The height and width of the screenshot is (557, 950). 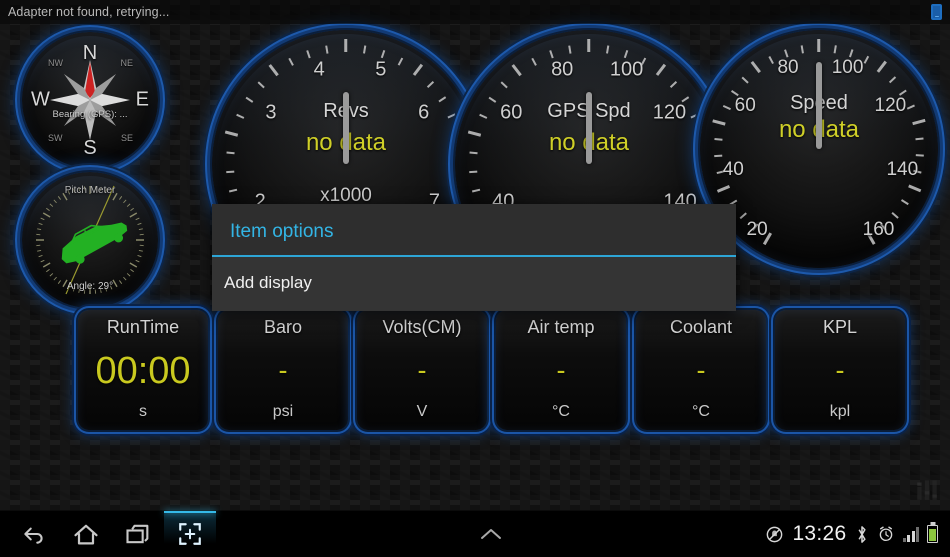 What do you see at coordinates (561, 327) in the screenshot?
I see `tile-air-temp-label: Air temp` at bounding box center [561, 327].